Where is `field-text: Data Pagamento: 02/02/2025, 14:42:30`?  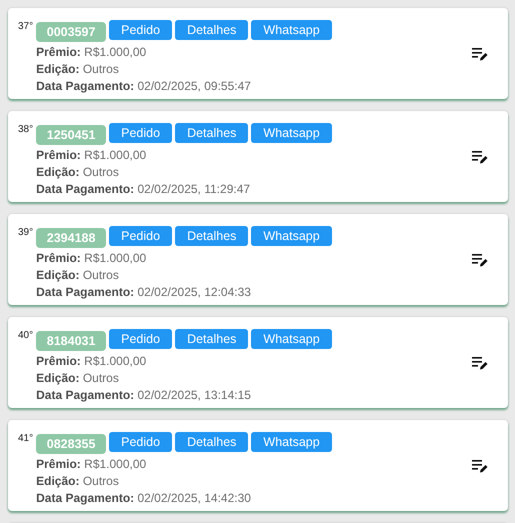
field-text: Data Pagamento: 02/02/2025, 14:42:30 is located at coordinates (144, 498).